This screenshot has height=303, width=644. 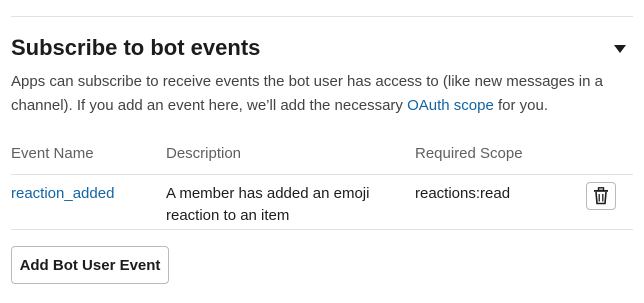 What do you see at coordinates (62, 194) in the screenshot?
I see `event-name-link: reaction_added` at bounding box center [62, 194].